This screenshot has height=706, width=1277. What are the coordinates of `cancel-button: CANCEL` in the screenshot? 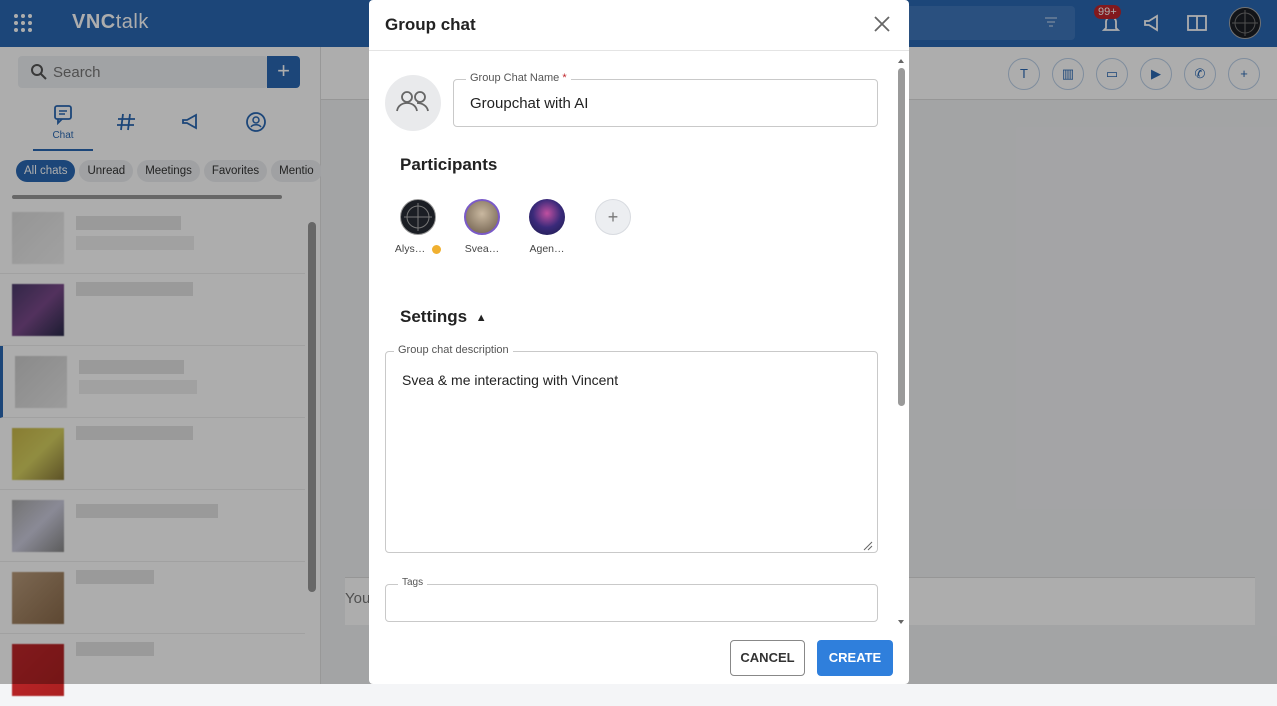 It's located at (767, 658).